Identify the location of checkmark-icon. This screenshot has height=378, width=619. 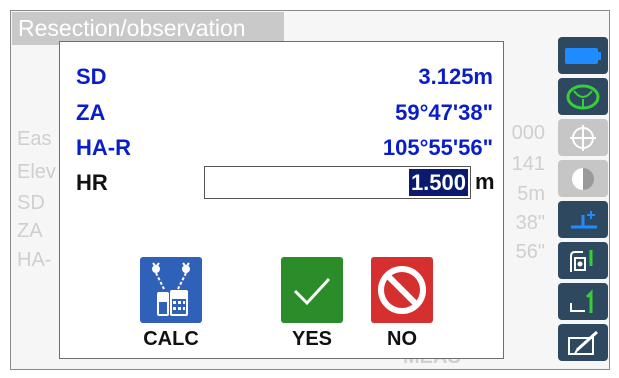
(312, 290).